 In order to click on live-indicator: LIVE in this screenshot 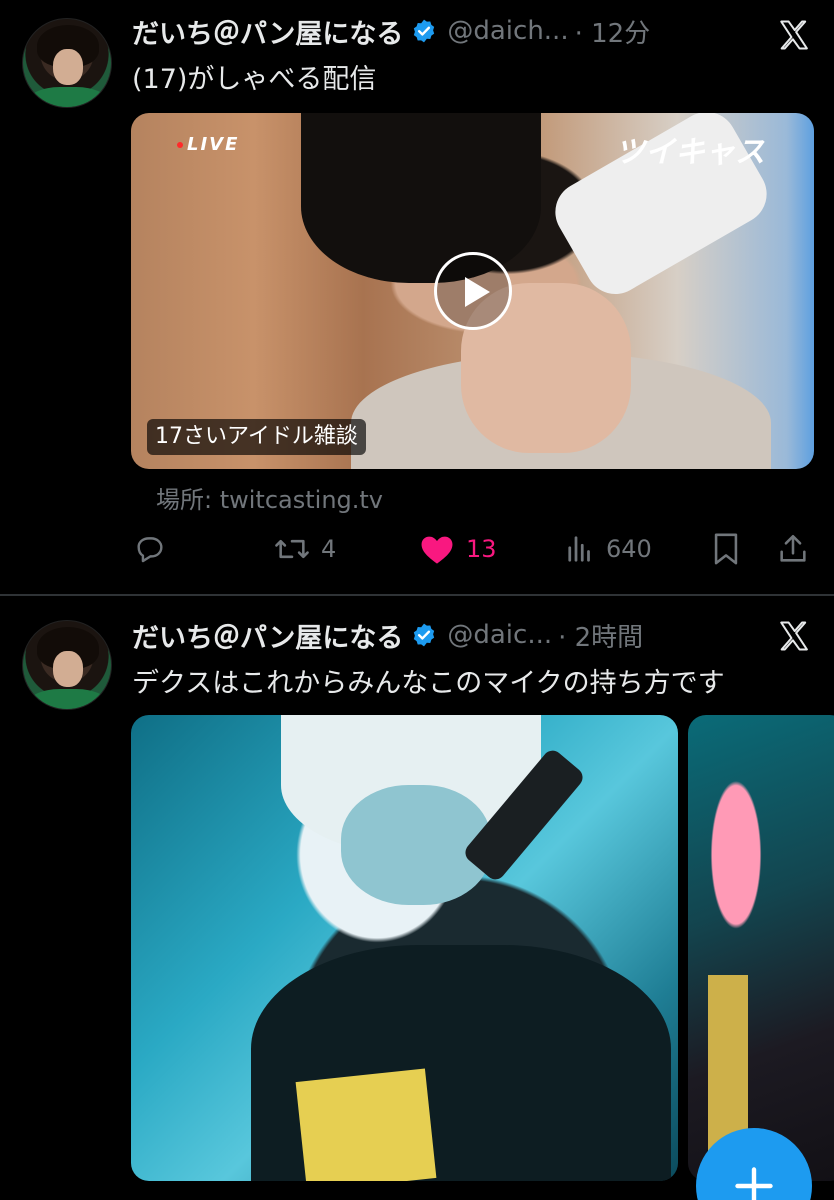, I will do `click(208, 144)`.